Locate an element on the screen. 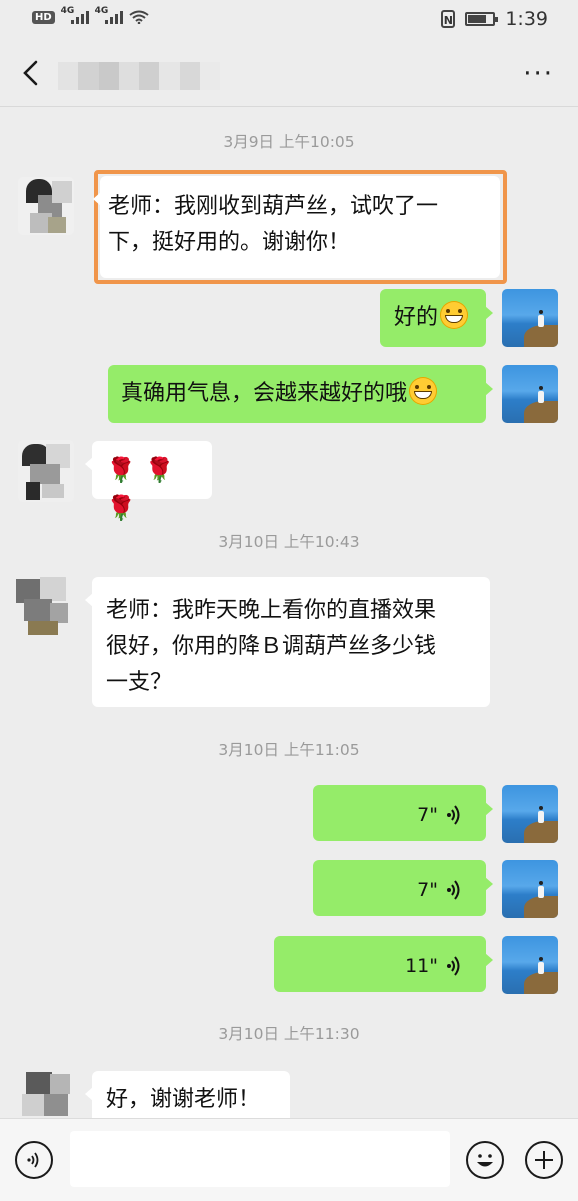  voice-message-content: 11" is located at coordinates (433, 966).